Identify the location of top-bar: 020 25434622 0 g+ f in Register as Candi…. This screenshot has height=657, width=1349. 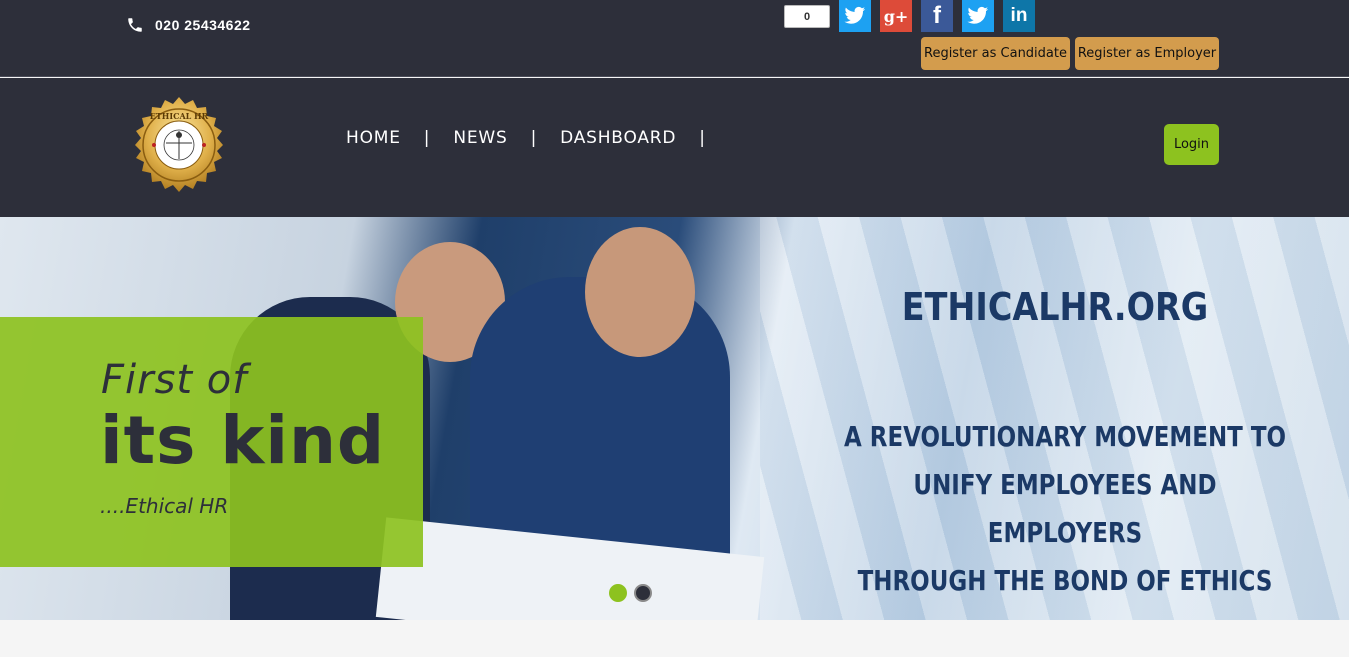
(674, 38).